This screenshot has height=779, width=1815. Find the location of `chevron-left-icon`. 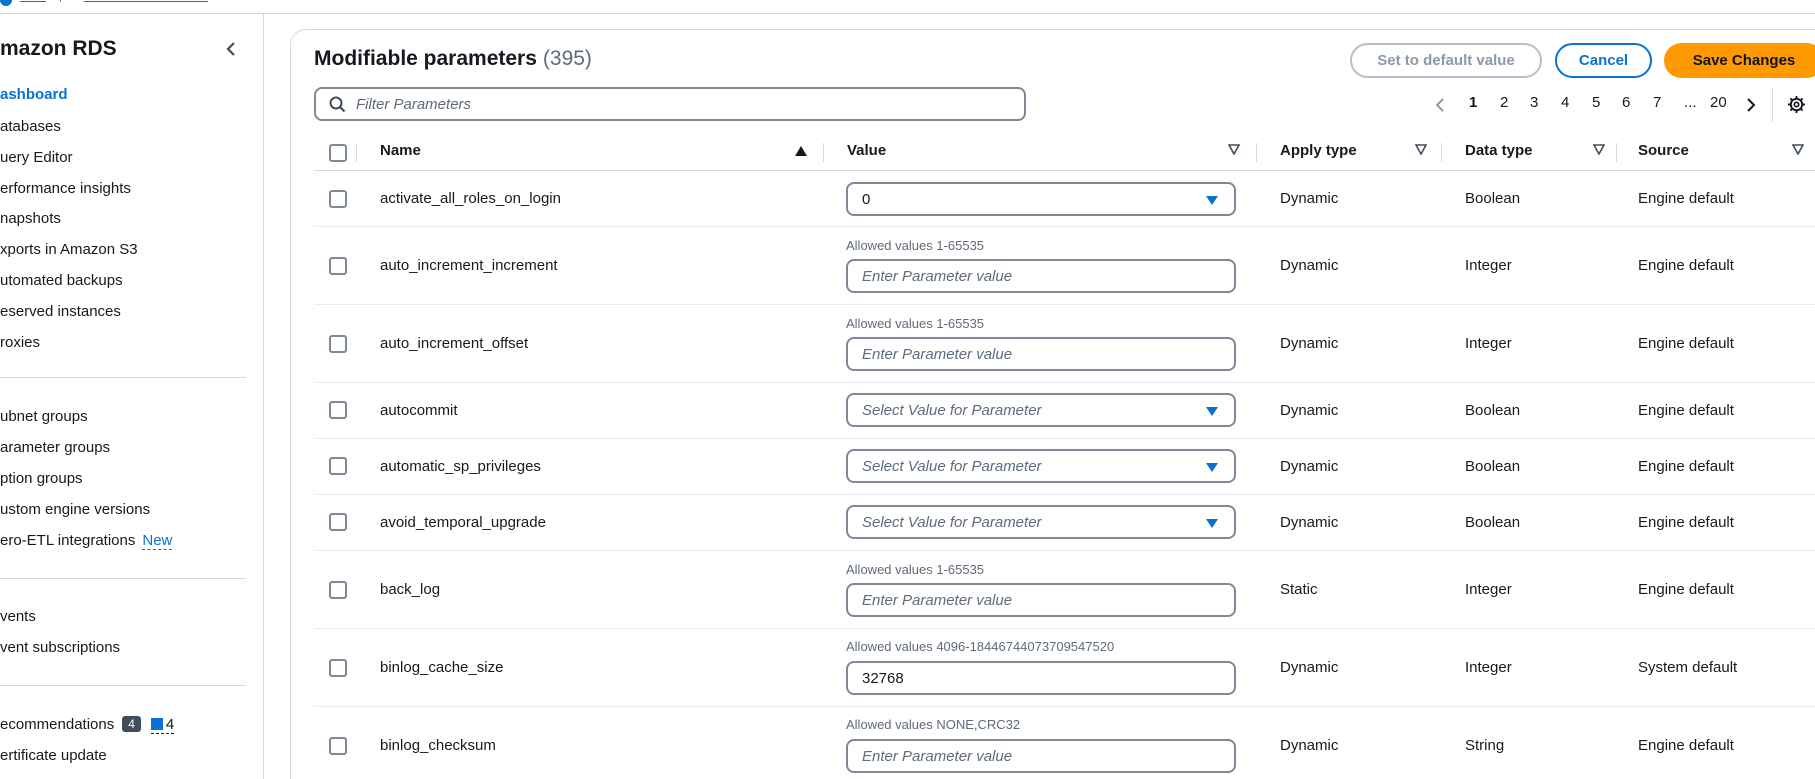

chevron-left-icon is located at coordinates (1440, 105).